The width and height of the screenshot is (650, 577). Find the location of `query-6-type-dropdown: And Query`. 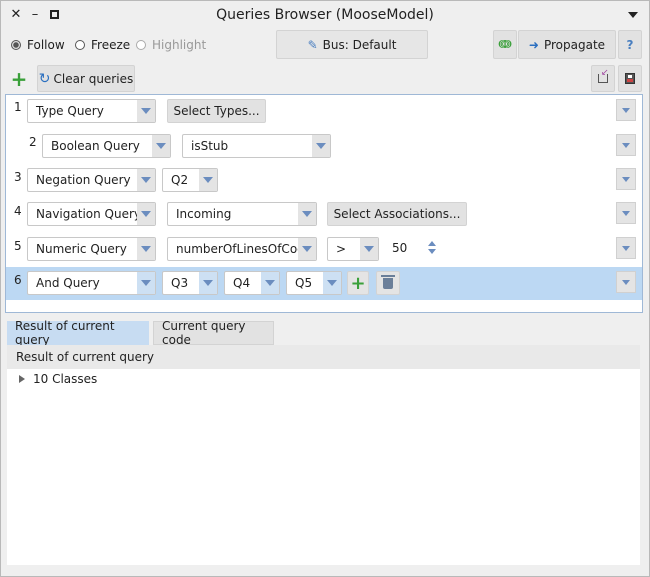

query-6-type-dropdown: And Query is located at coordinates (91, 283).